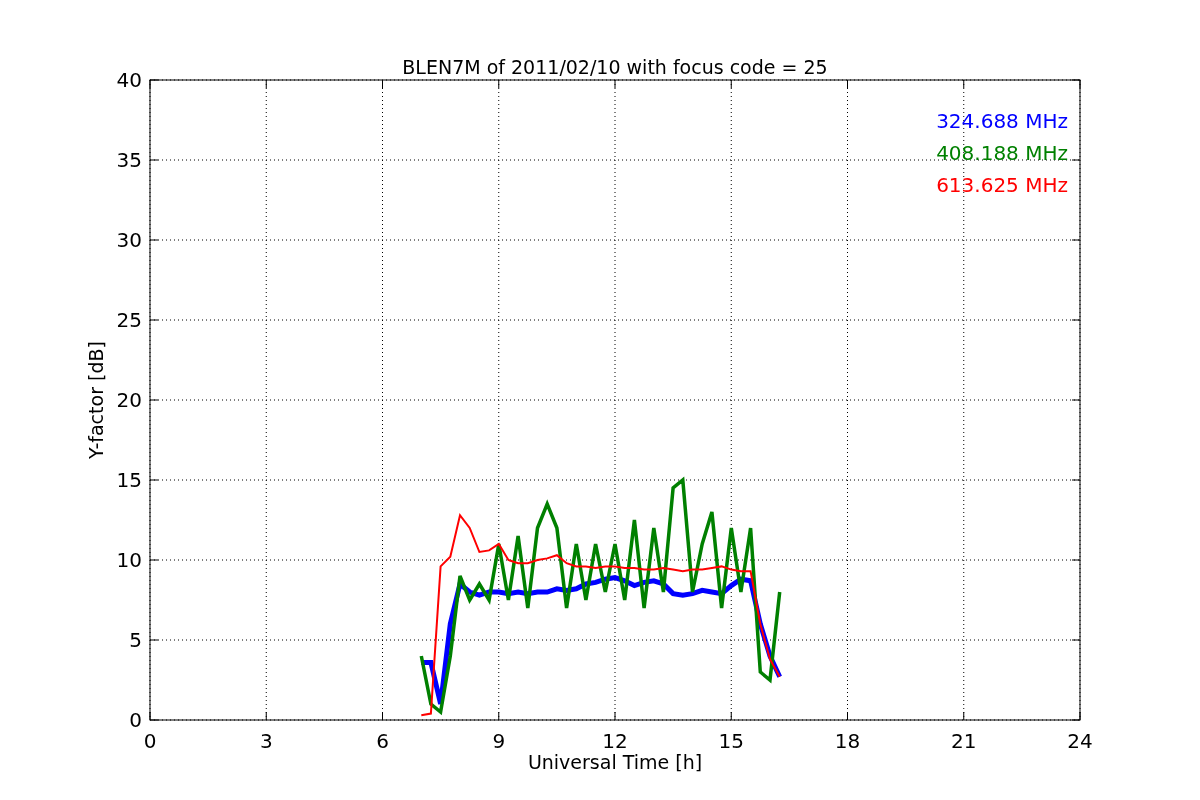 The height and width of the screenshot is (800, 1200). What do you see at coordinates (615, 762) in the screenshot?
I see `x-axis-label: Universal Time [h]` at bounding box center [615, 762].